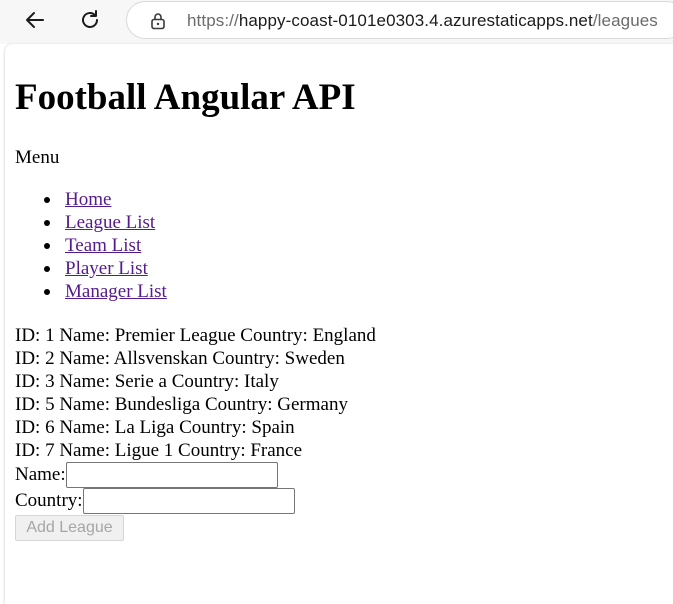  Describe the element at coordinates (625, 20) in the screenshot. I see `url-path: /leagues` at that location.